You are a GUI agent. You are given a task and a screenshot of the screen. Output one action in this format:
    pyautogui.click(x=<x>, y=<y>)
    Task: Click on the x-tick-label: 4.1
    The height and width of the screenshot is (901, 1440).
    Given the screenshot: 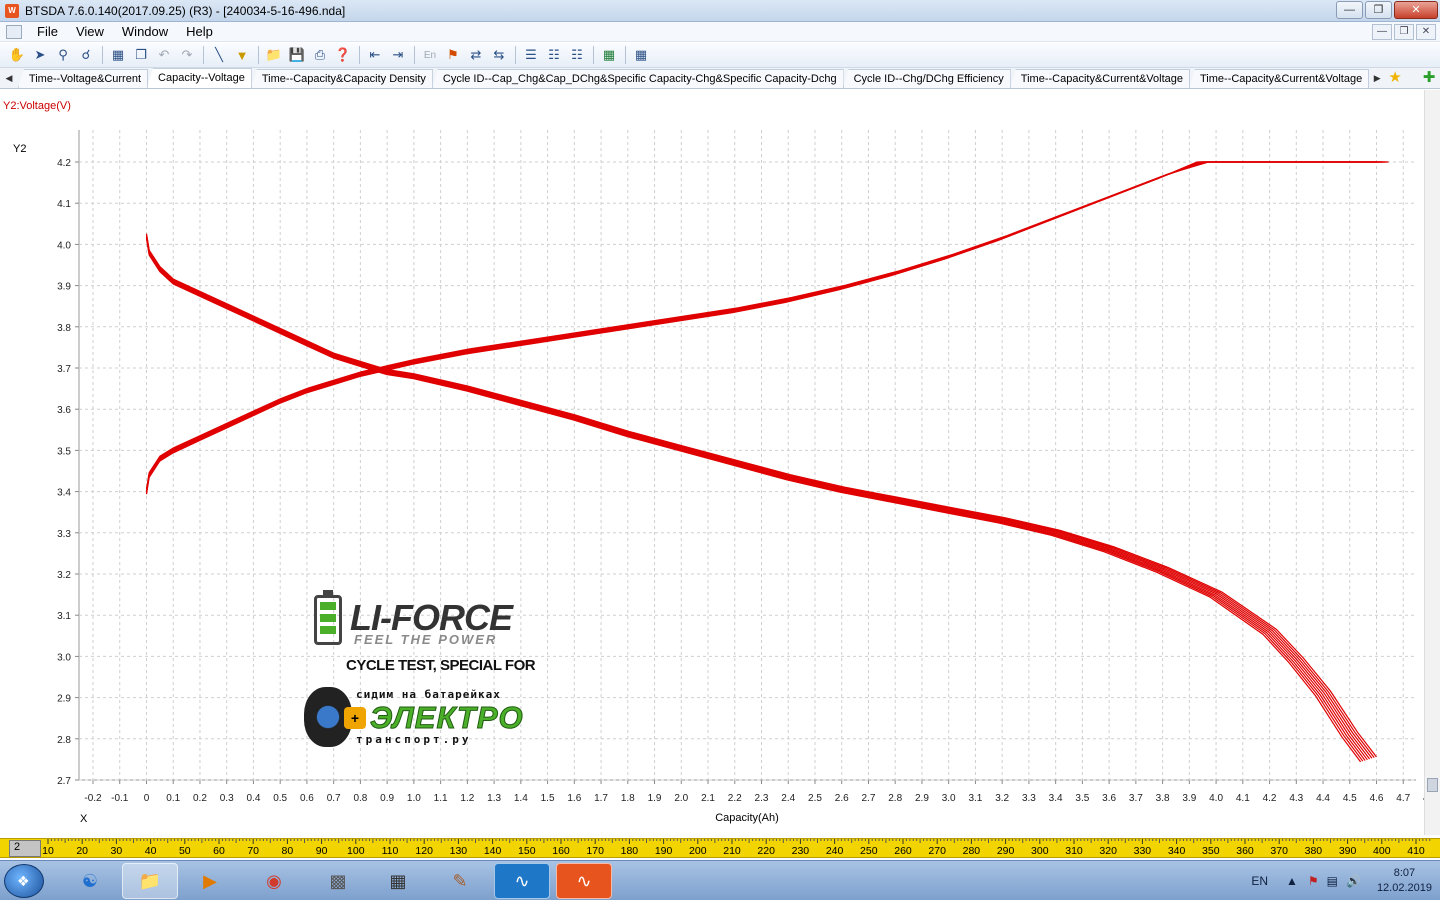 What is the action you would take?
    pyautogui.click(x=1243, y=798)
    